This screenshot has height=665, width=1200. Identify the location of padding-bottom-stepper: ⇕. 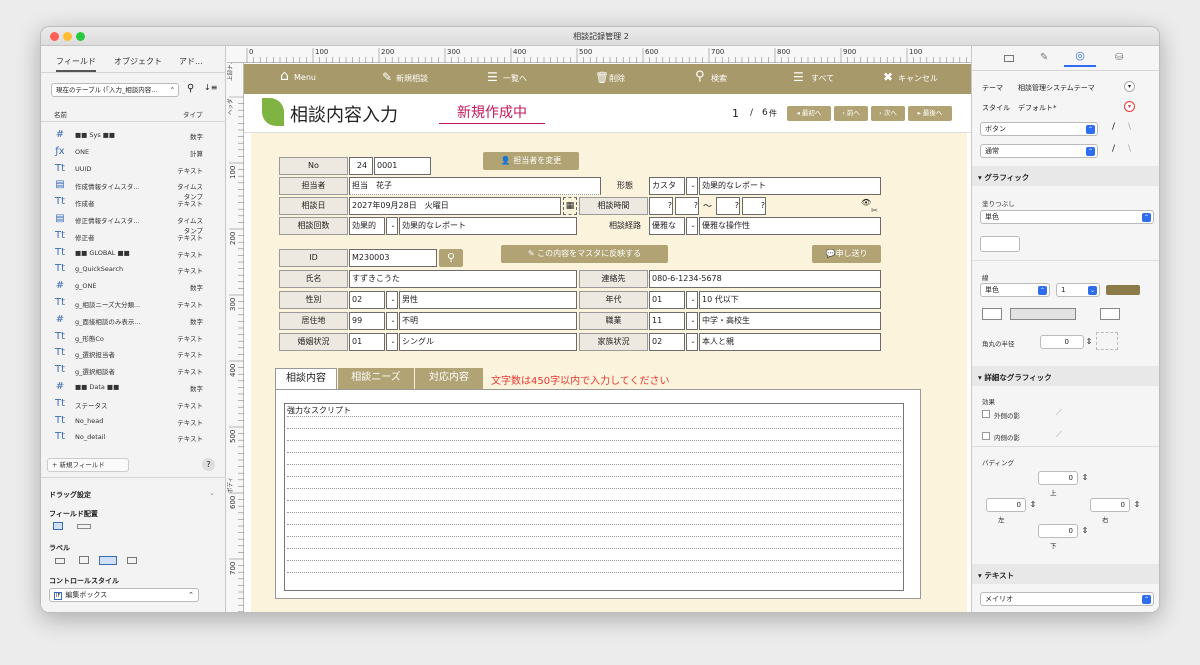
(1085, 531).